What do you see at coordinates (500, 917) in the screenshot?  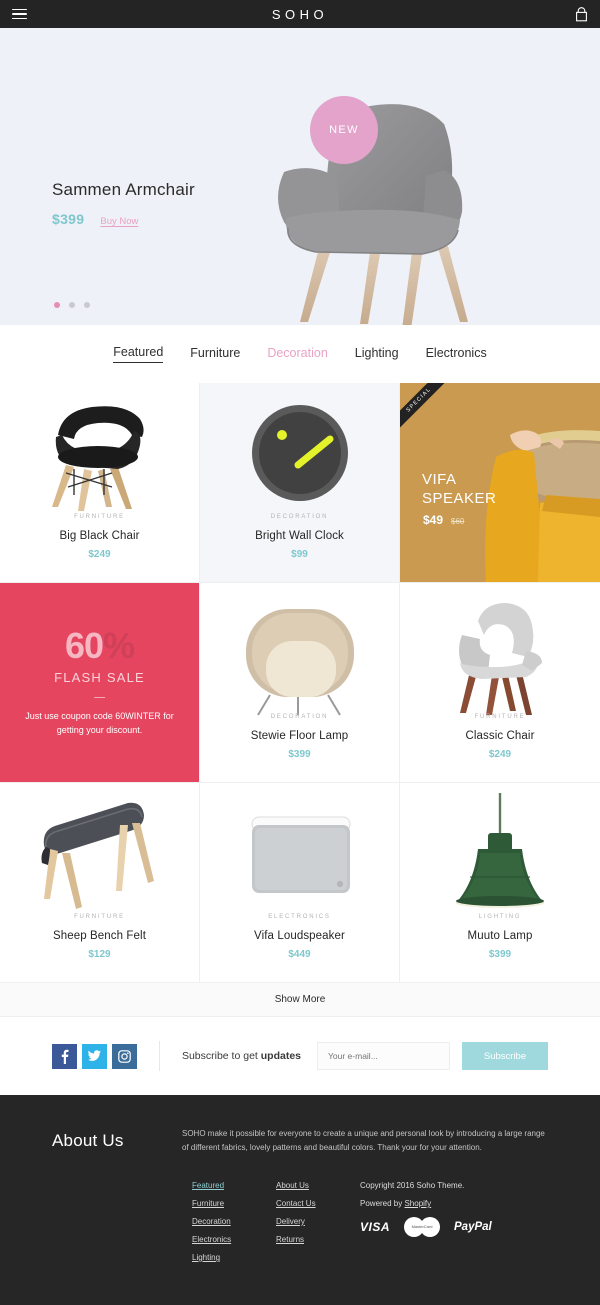 I see `product-category: LIGHTING` at bounding box center [500, 917].